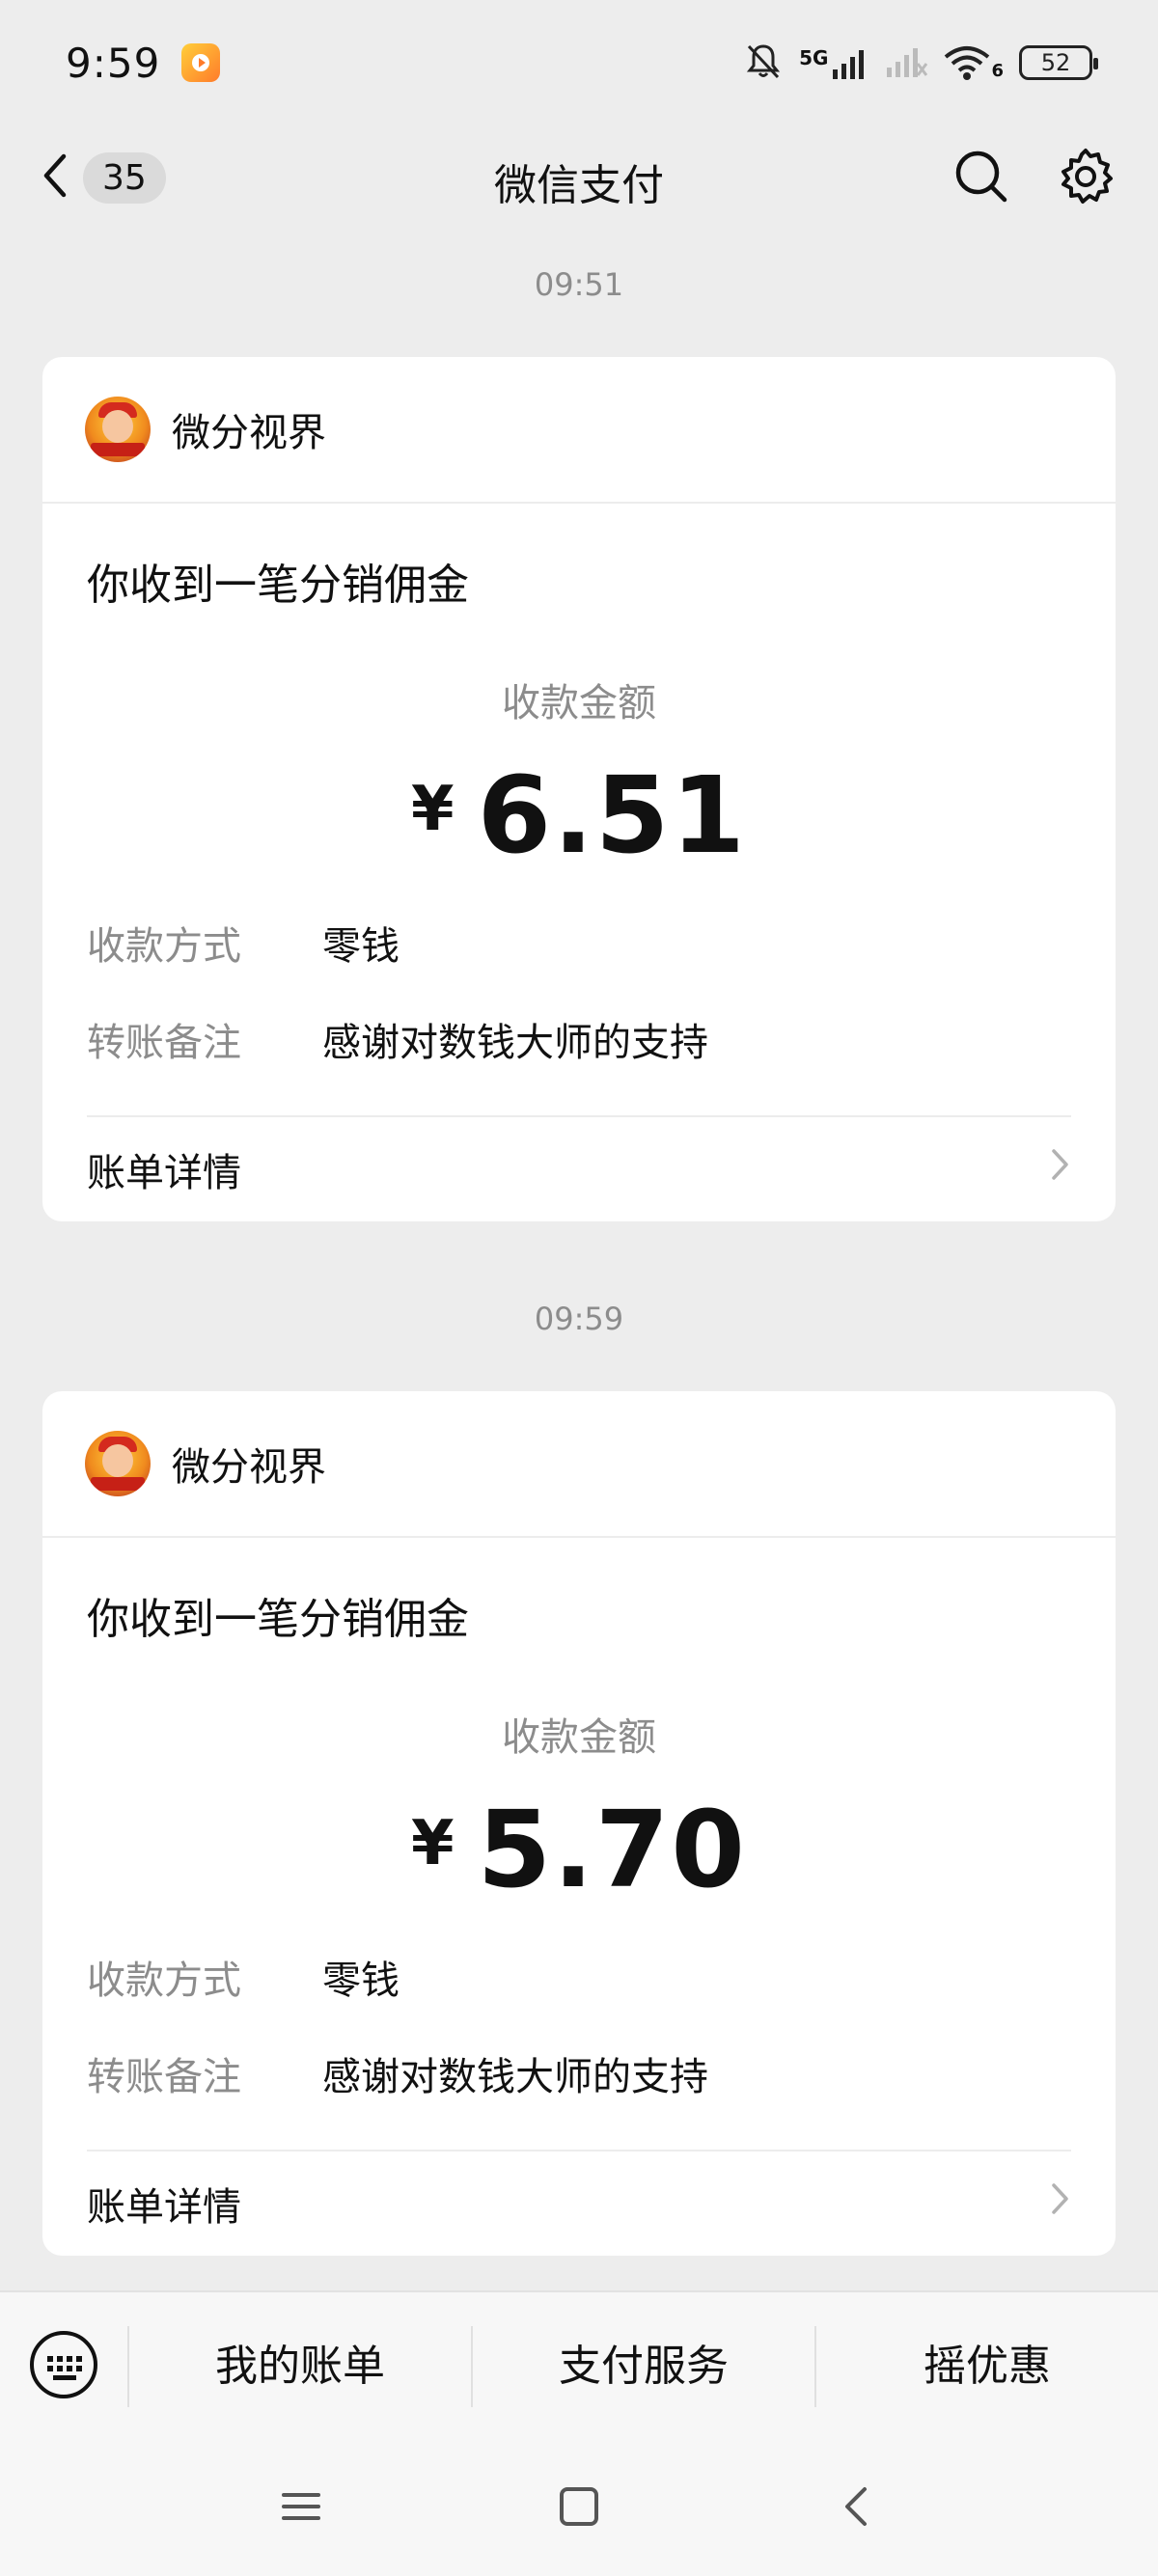 This screenshot has height=2576, width=1158. I want to click on status-time: 9:59, so click(113, 63).